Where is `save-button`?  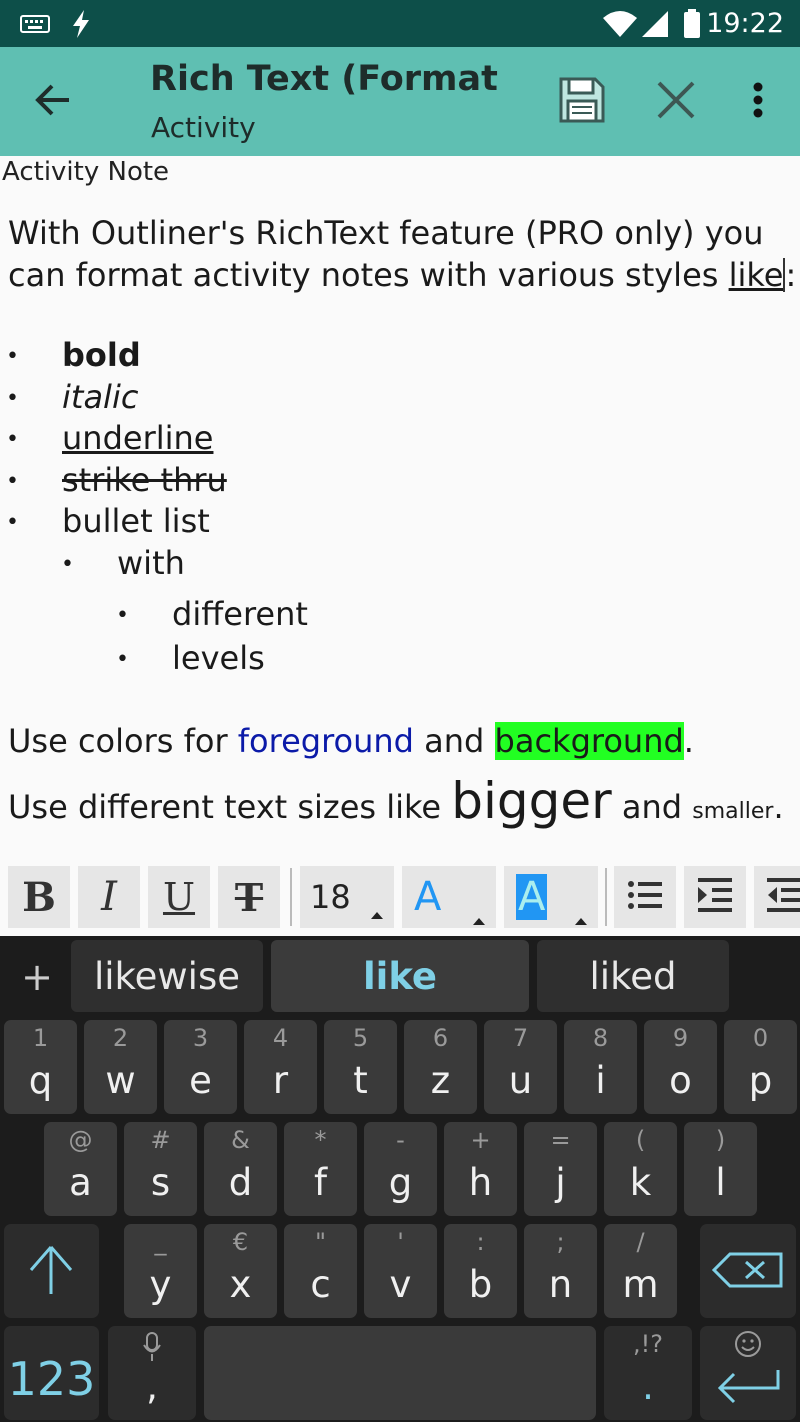
save-button is located at coordinates (582, 102).